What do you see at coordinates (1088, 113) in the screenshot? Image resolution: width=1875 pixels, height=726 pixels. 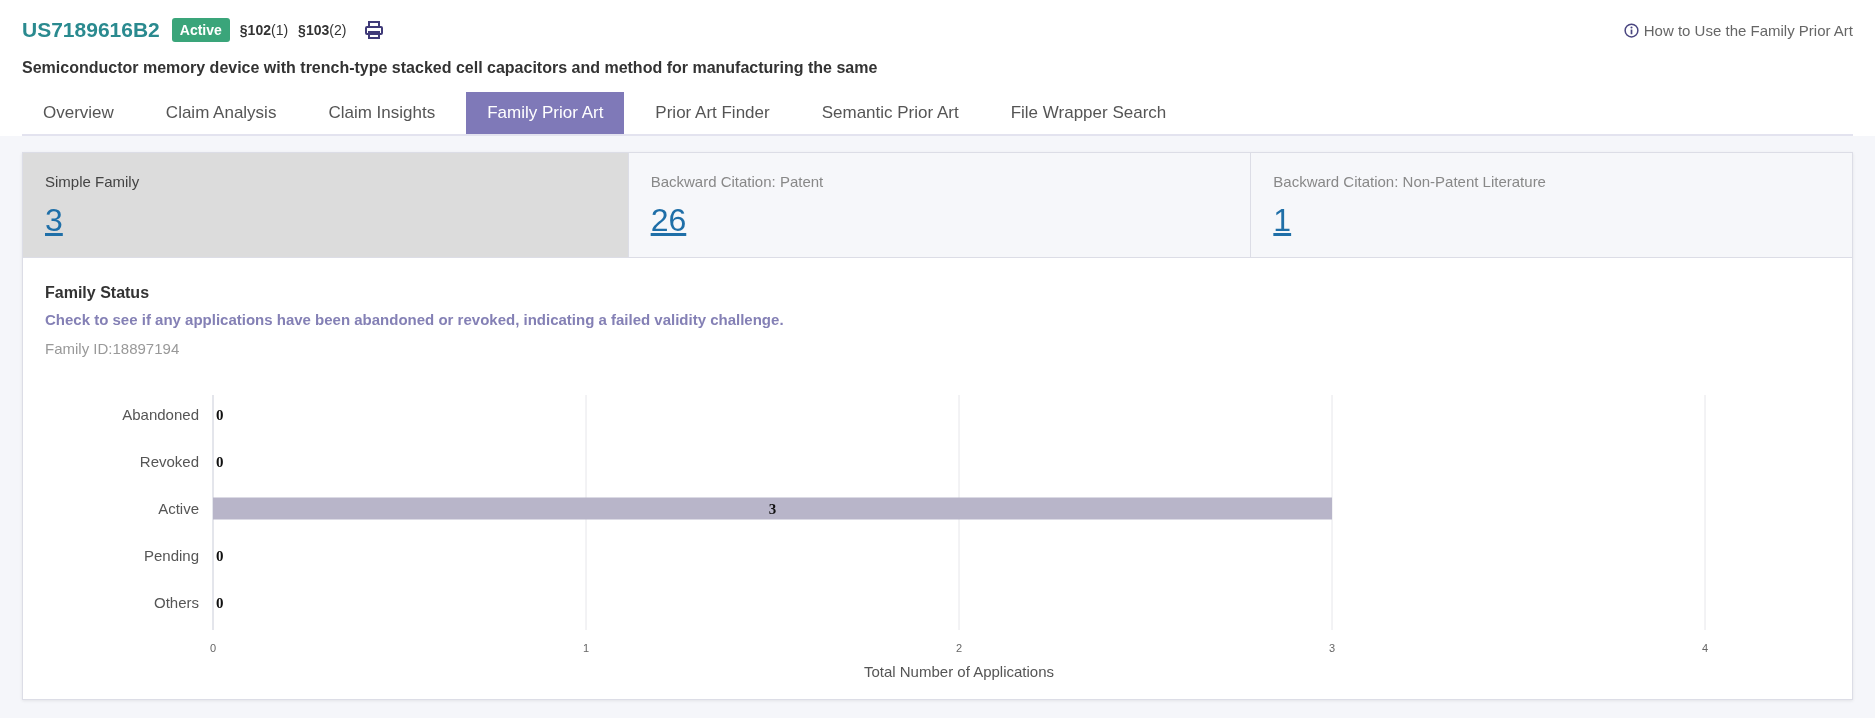 I see `tab: File Wrapper Search` at bounding box center [1088, 113].